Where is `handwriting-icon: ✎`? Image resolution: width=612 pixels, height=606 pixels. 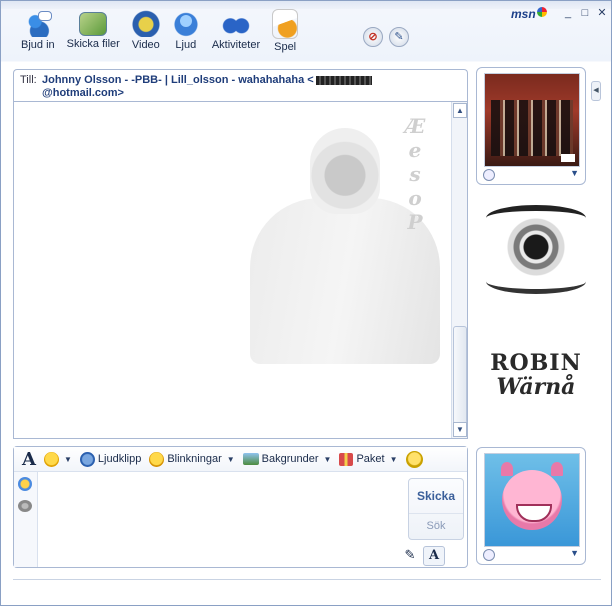 handwriting-icon: ✎ is located at coordinates (410, 555).